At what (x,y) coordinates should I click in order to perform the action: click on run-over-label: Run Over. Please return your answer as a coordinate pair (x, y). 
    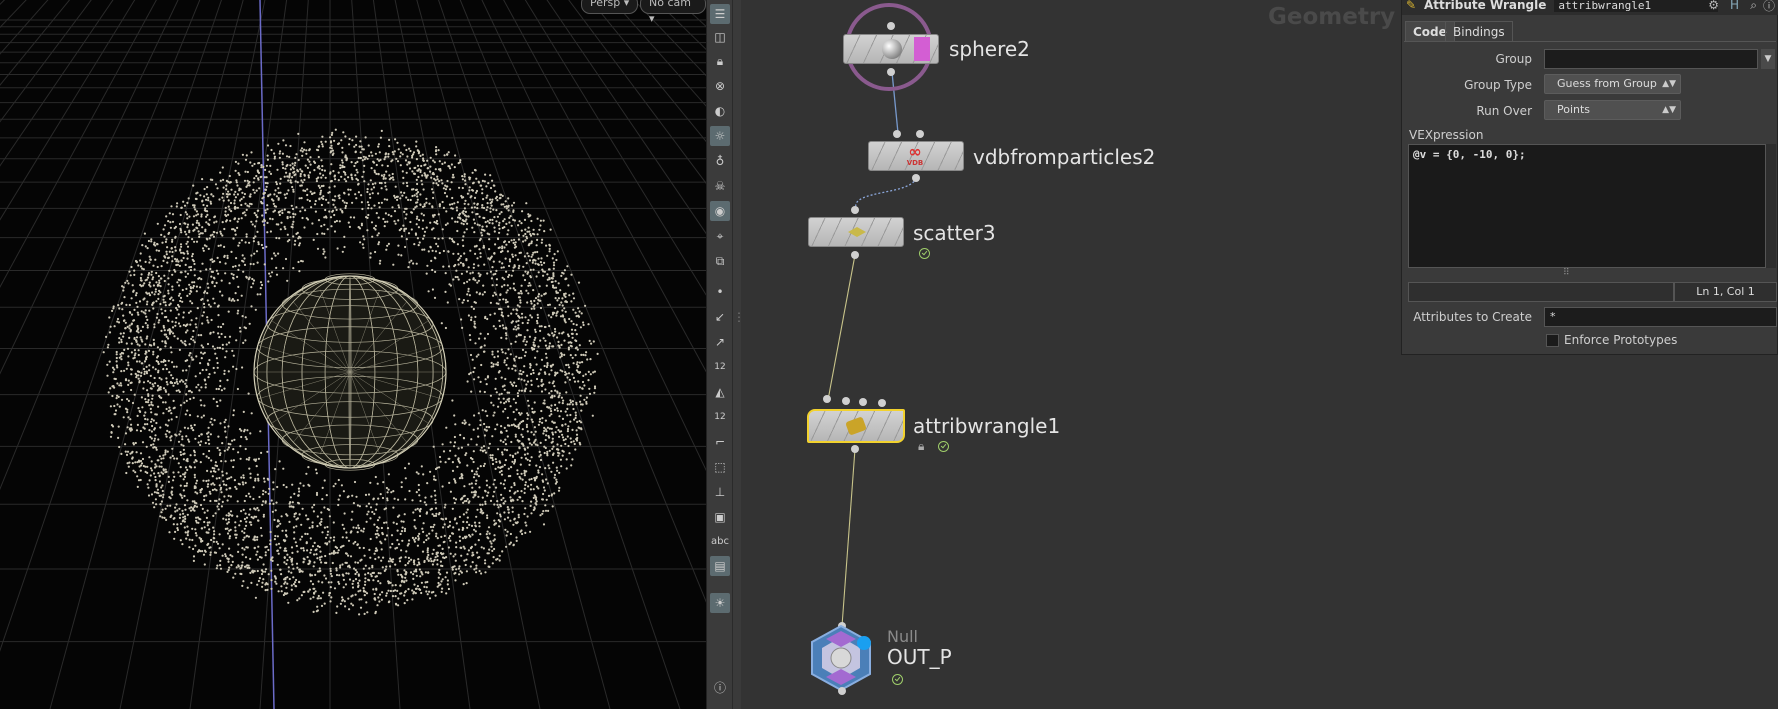
    Looking at the image, I should click on (1504, 111).